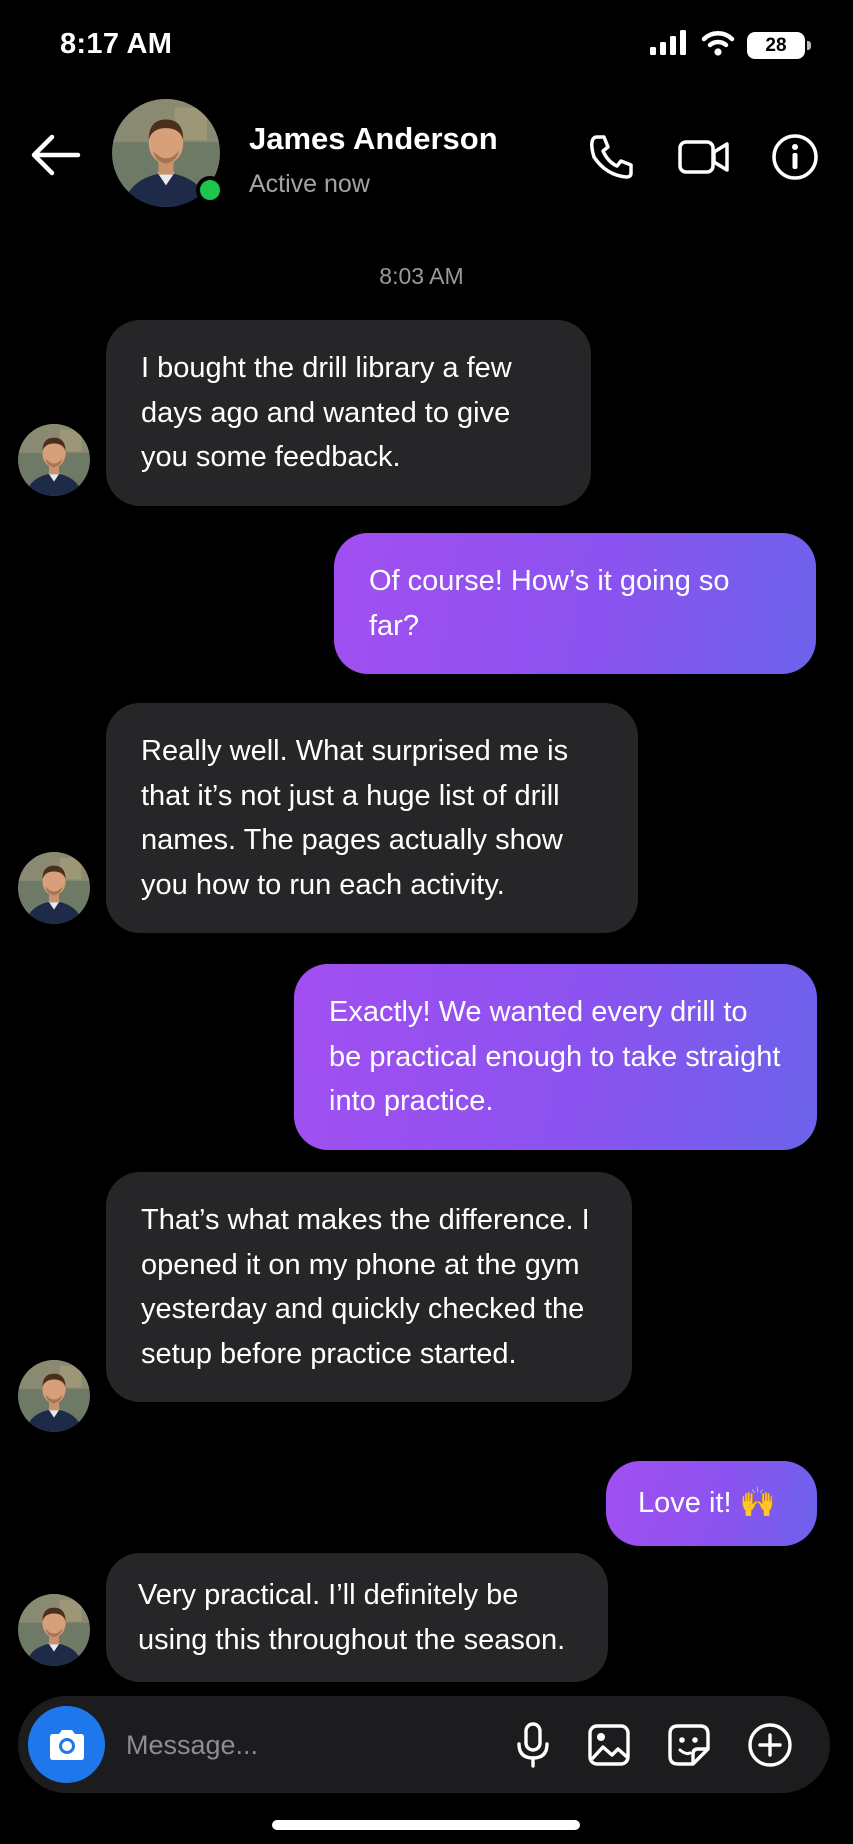  What do you see at coordinates (426, 1825) in the screenshot?
I see `home-indicator` at bounding box center [426, 1825].